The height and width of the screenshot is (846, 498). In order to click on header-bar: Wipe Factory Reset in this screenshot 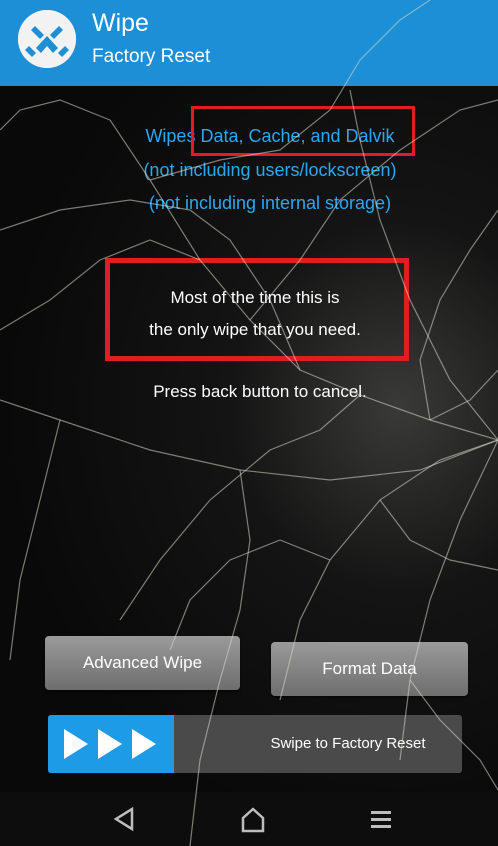, I will do `click(249, 43)`.